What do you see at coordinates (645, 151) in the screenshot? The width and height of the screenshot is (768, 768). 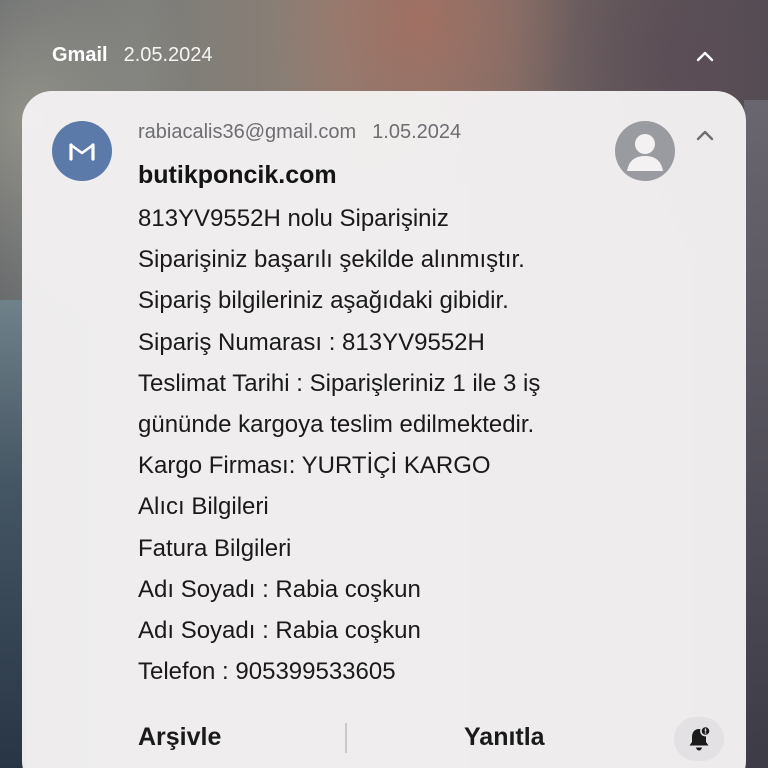 I see `person-icon` at bounding box center [645, 151].